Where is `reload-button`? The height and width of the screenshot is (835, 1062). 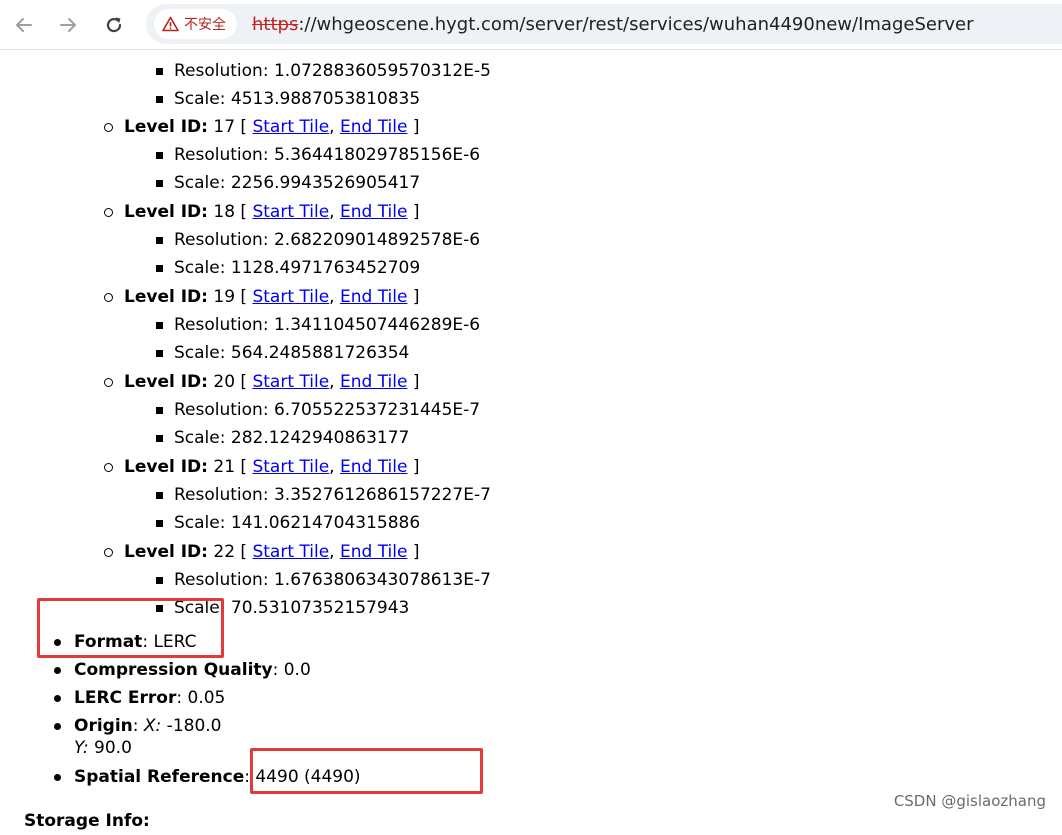 reload-button is located at coordinates (114, 25).